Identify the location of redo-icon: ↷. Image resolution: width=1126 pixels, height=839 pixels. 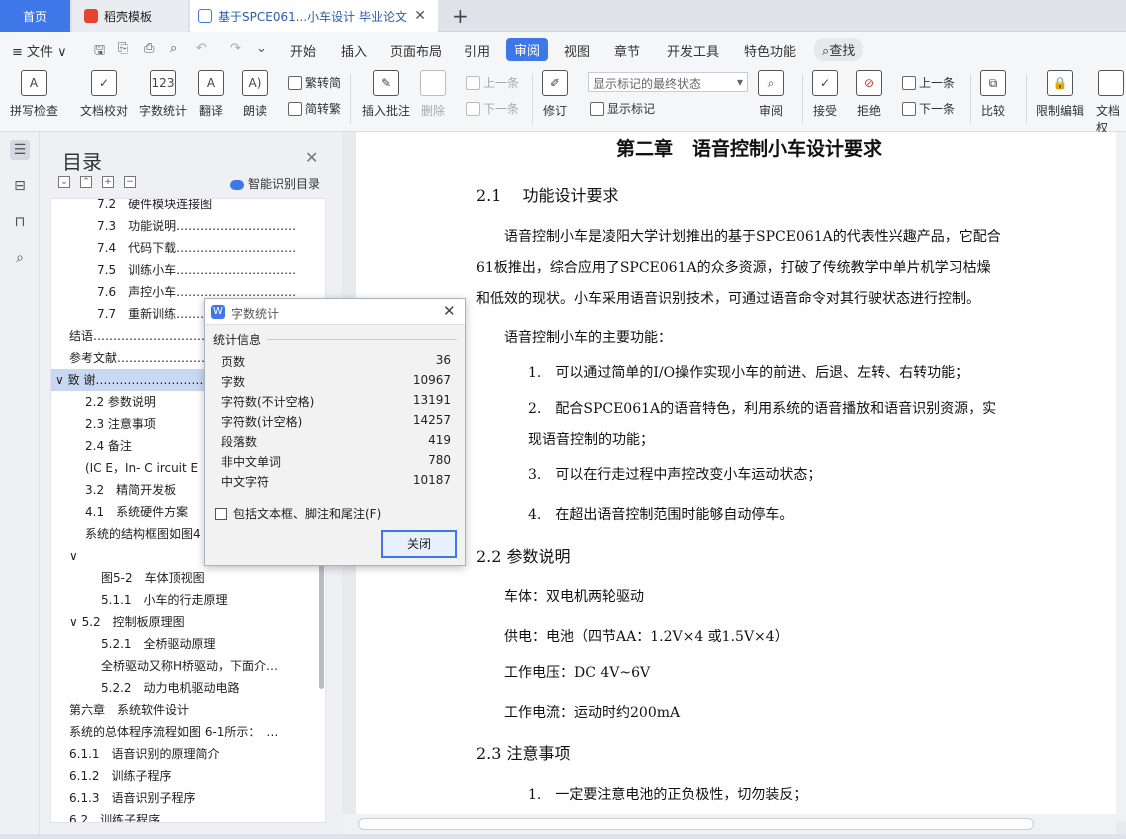
(235, 48).